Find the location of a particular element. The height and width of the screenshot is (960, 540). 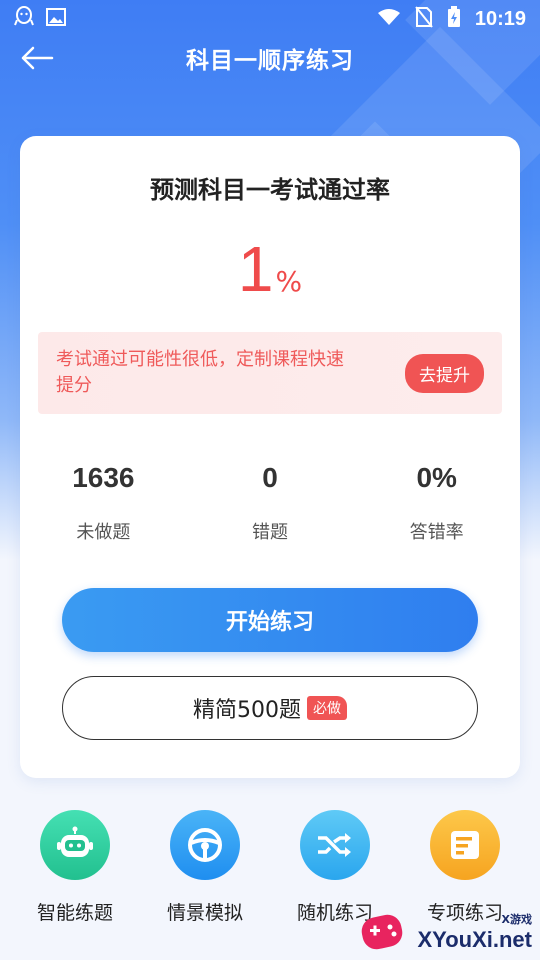

stat-value: 0% is located at coordinates (436, 477).